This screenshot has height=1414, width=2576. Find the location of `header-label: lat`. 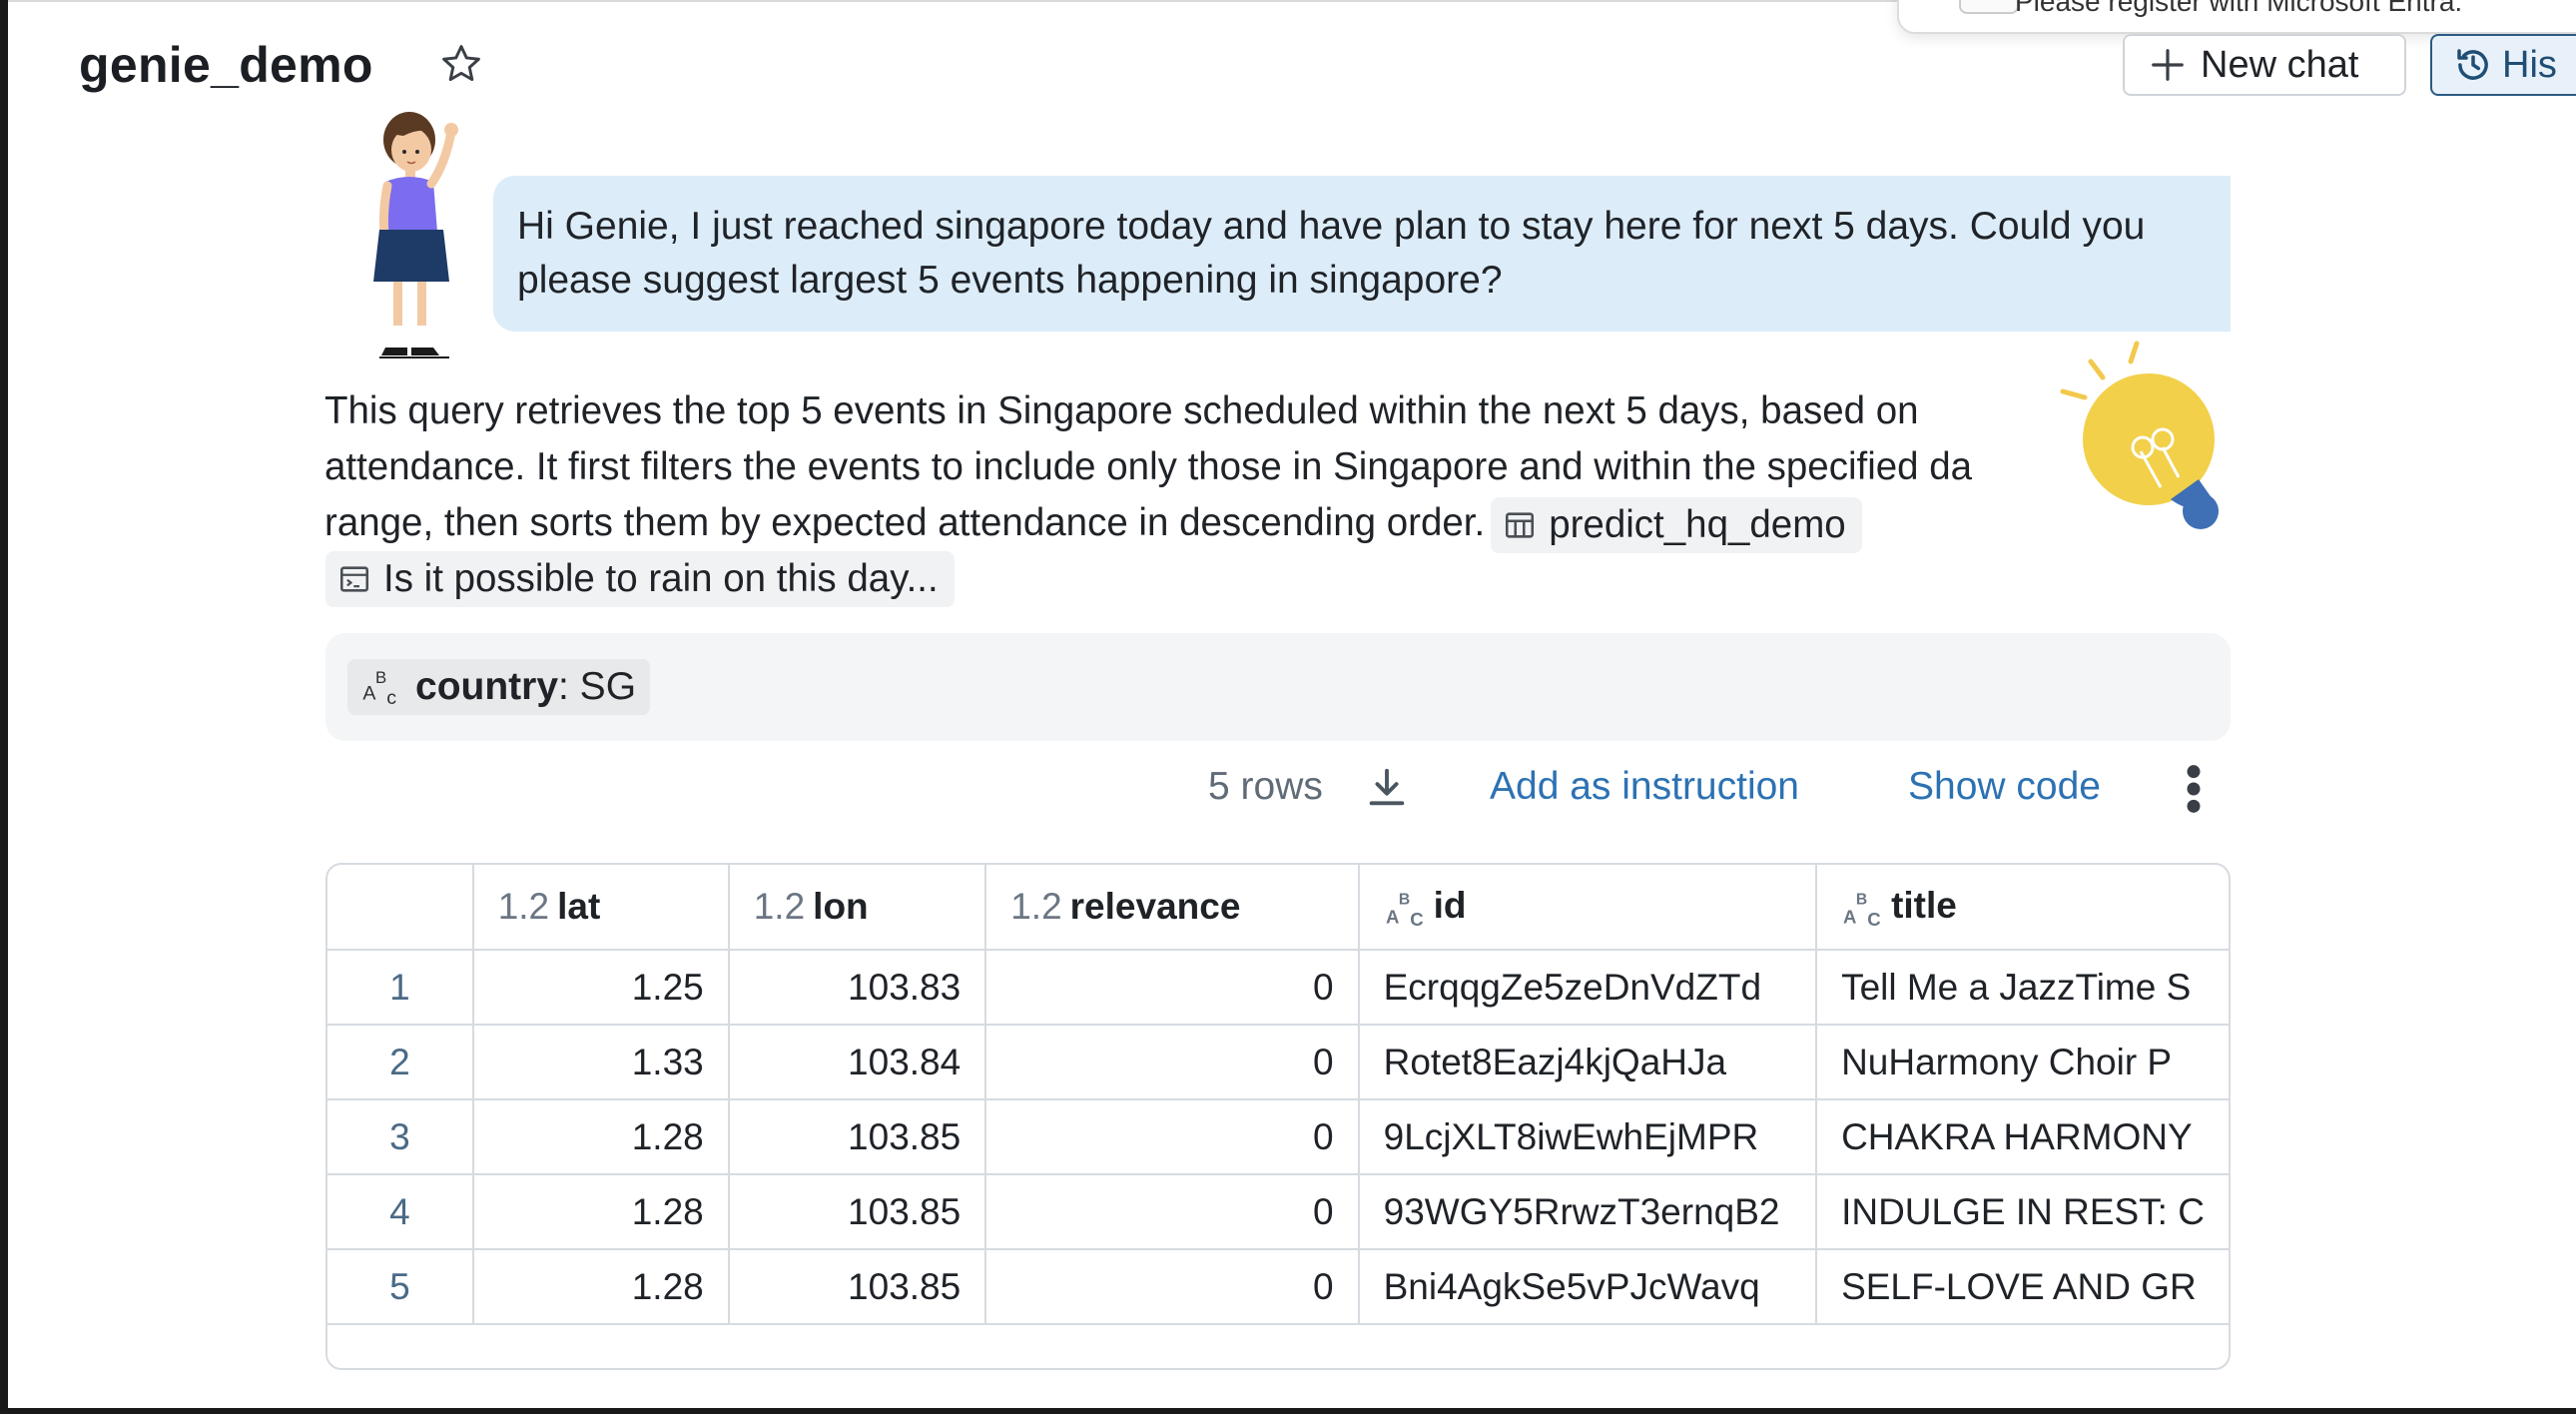

header-label: lat is located at coordinates (579, 906).